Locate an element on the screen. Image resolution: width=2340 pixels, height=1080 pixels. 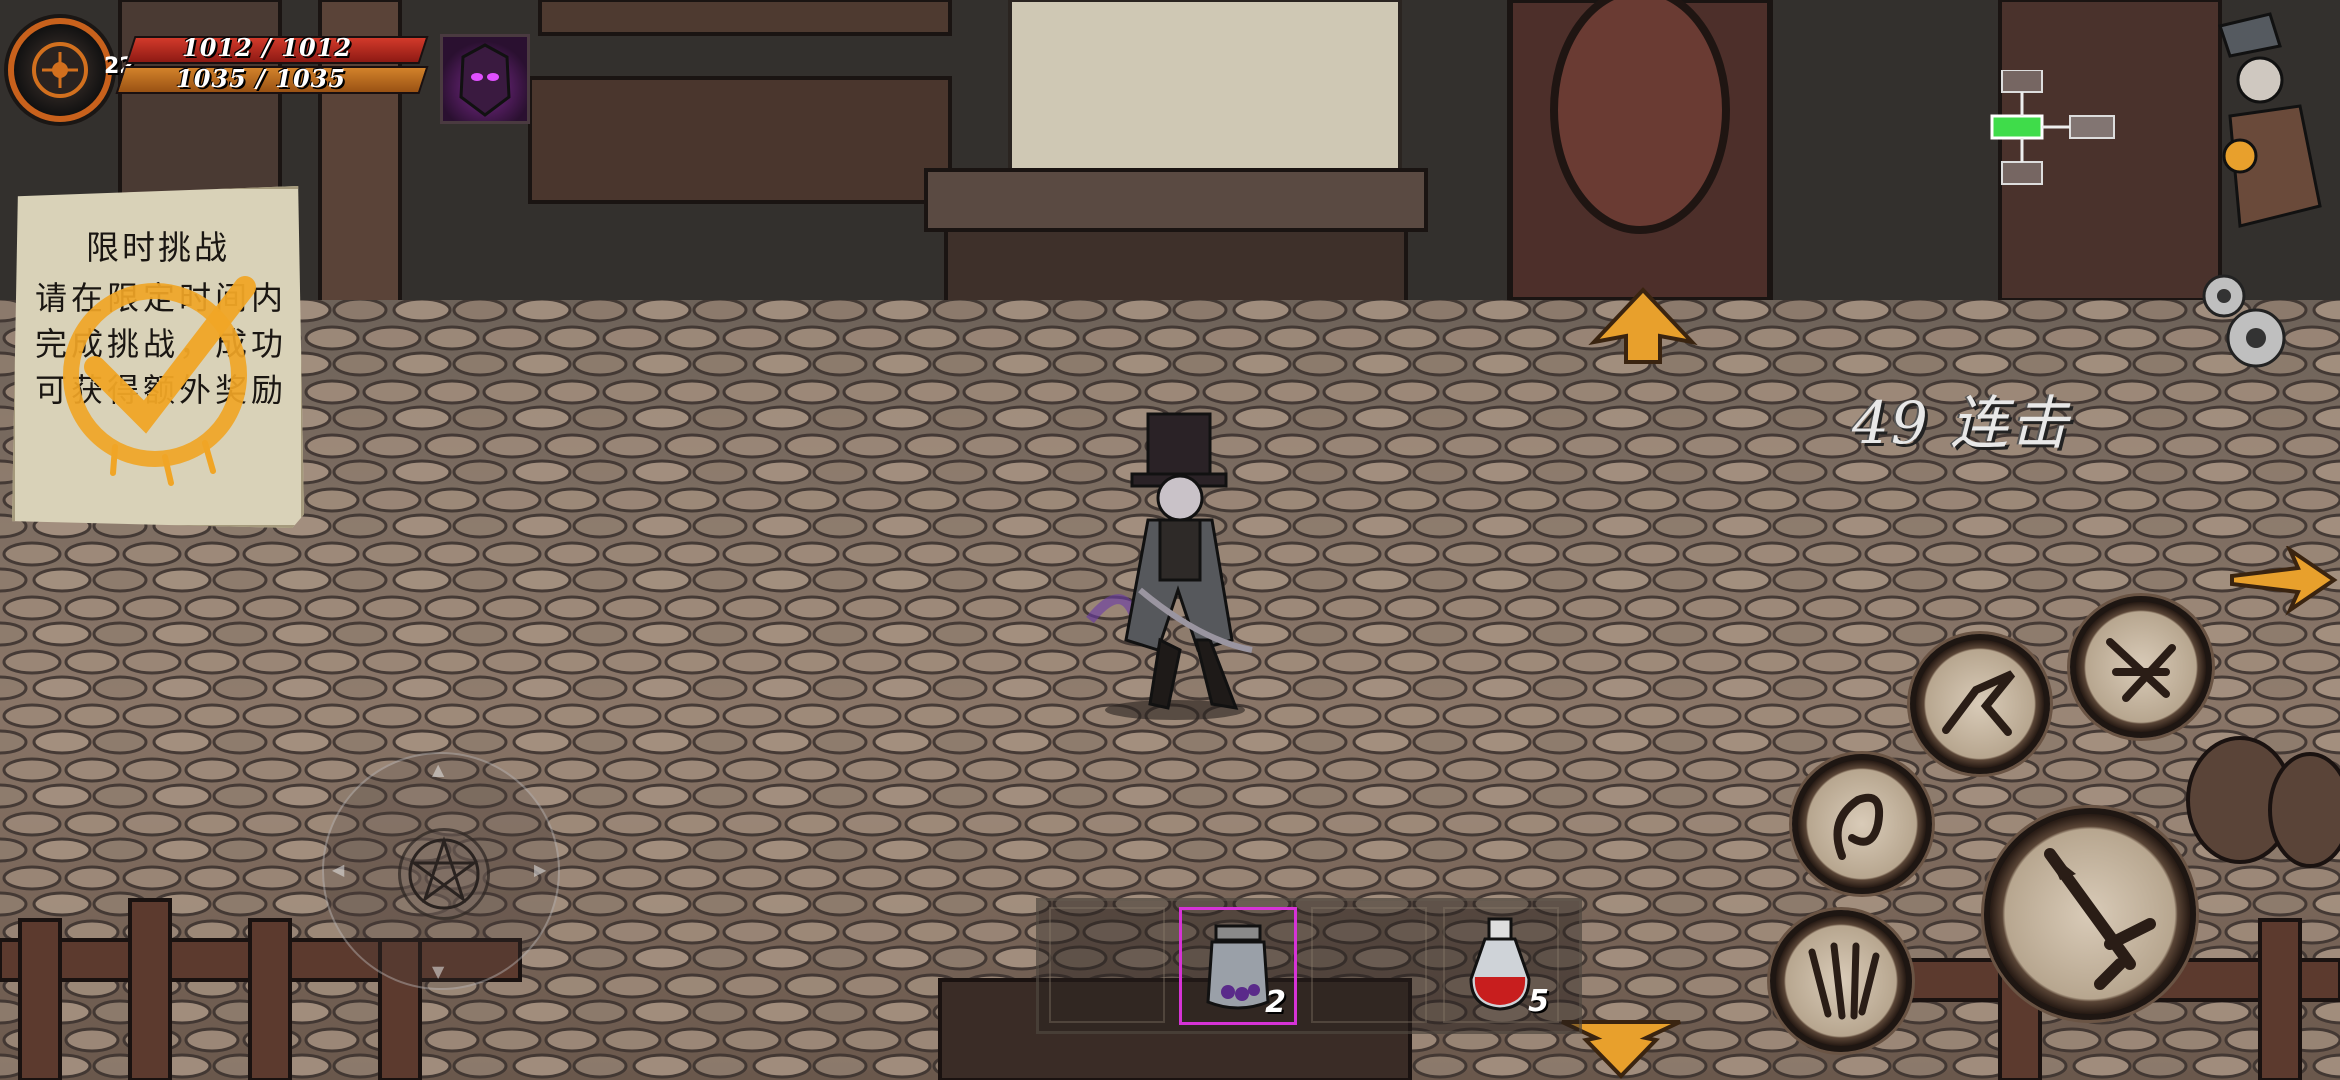
minimap is located at coordinates (2055, 130).